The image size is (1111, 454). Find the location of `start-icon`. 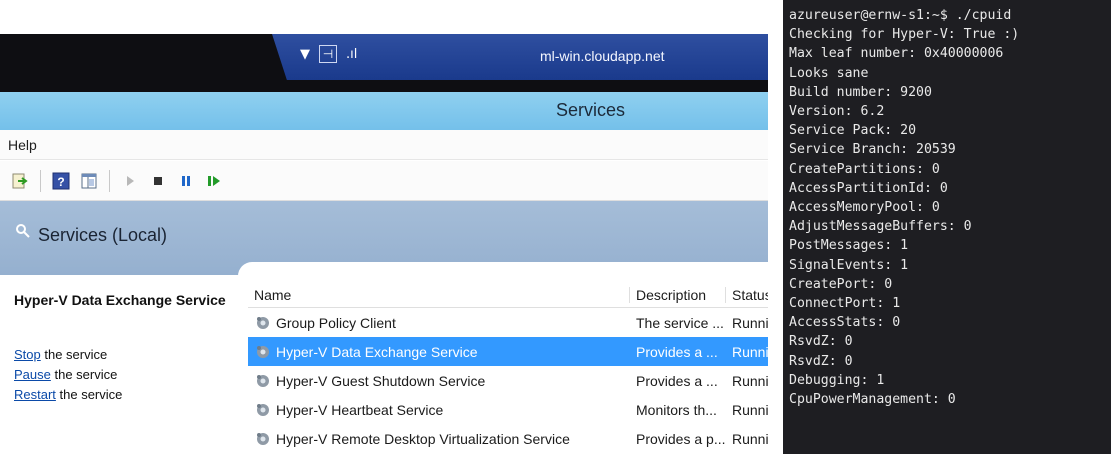

start-icon is located at coordinates (130, 181).